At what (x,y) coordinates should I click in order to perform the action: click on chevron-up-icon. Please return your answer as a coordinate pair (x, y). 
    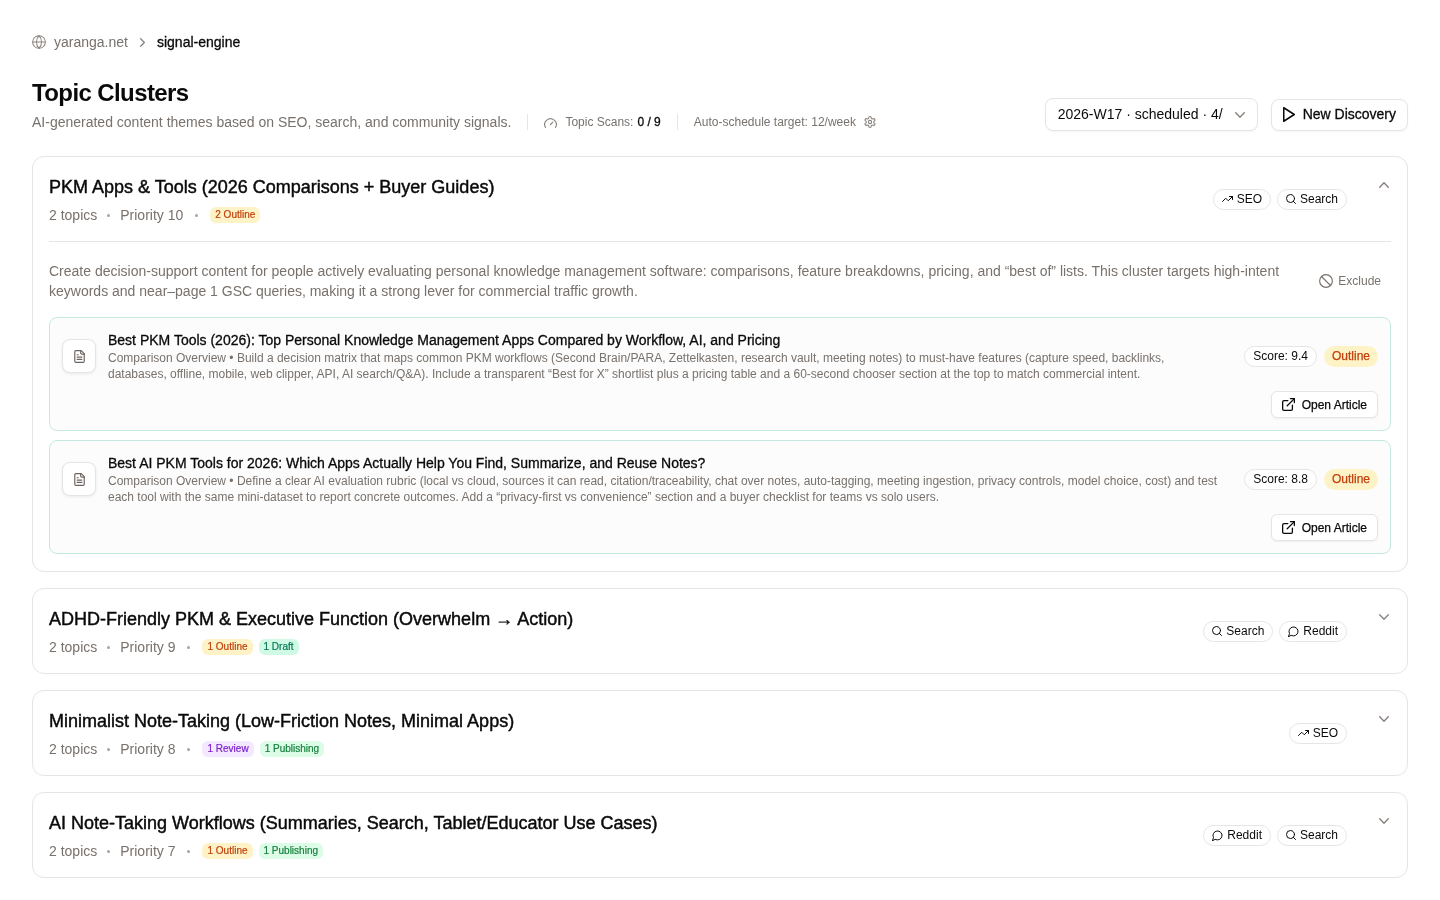
    Looking at the image, I should click on (1384, 185).